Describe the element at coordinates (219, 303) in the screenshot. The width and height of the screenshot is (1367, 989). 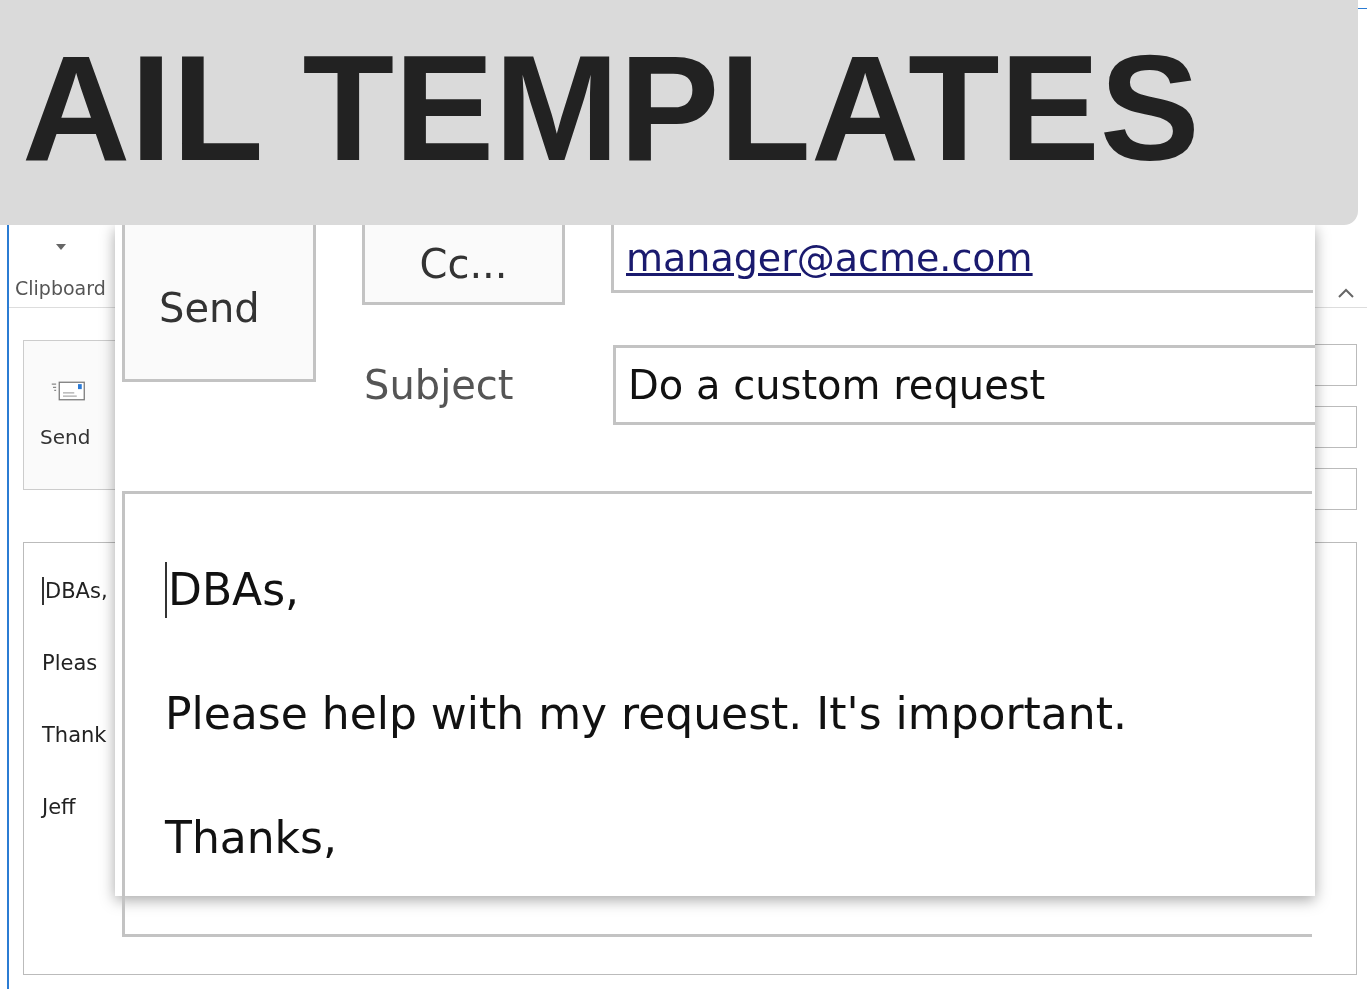
I see `send-button: Send` at that location.